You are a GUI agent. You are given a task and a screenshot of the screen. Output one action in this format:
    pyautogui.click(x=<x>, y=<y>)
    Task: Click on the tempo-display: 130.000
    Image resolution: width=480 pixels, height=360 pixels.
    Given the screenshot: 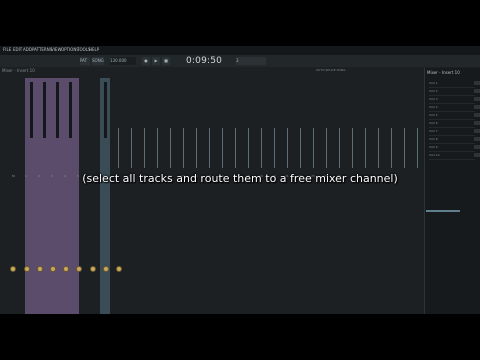 What is the action you would take?
    pyautogui.click(x=123, y=61)
    